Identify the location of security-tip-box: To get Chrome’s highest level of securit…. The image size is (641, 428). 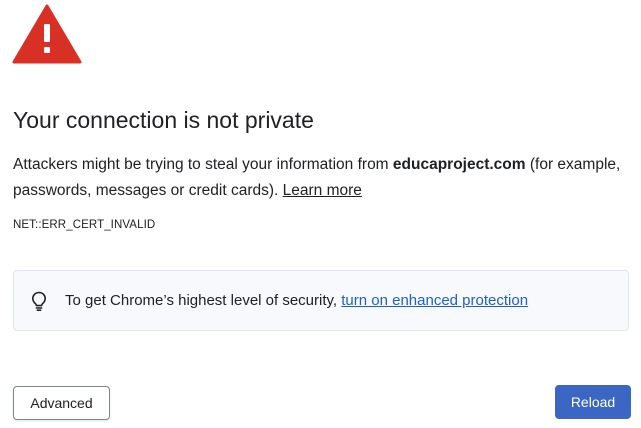
(321, 300).